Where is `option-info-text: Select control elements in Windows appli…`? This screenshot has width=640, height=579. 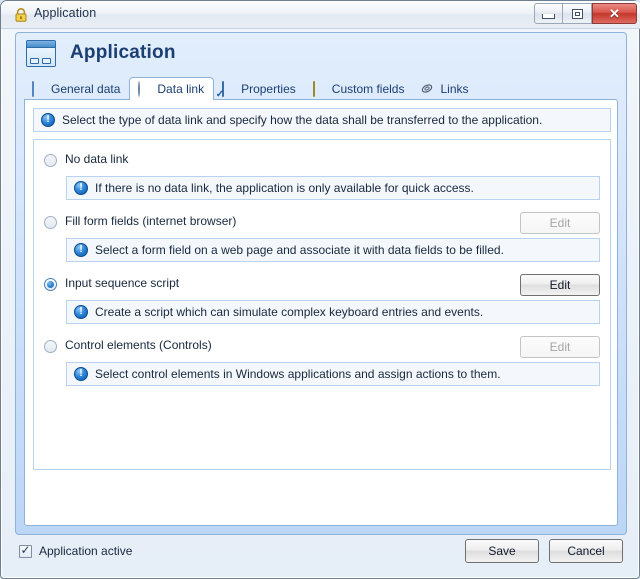
option-info-text: Select control elements in Windows appli… is located at coordinates (298, 374).